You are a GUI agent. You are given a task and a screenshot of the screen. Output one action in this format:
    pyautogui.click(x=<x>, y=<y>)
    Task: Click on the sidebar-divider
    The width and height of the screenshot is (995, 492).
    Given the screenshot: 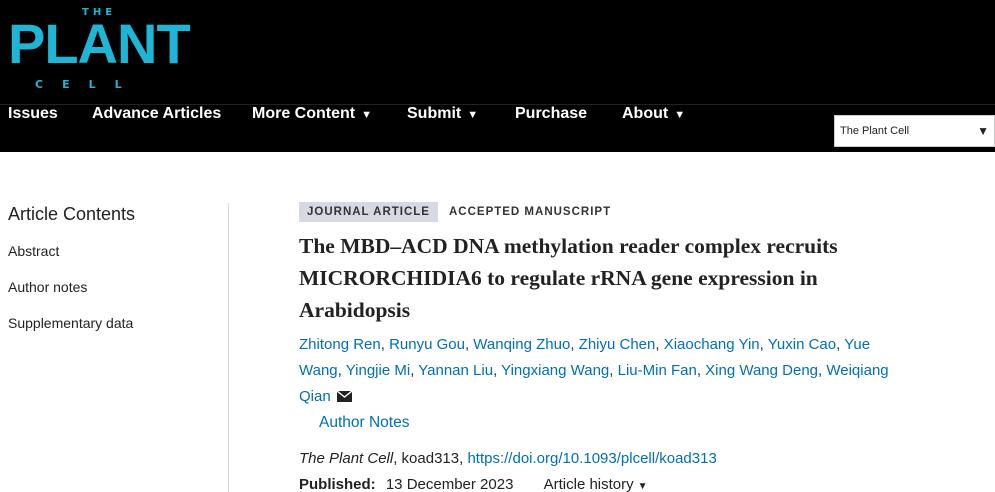 What is the action you would take?
    pyautogui.click(x=228, y=347)
    